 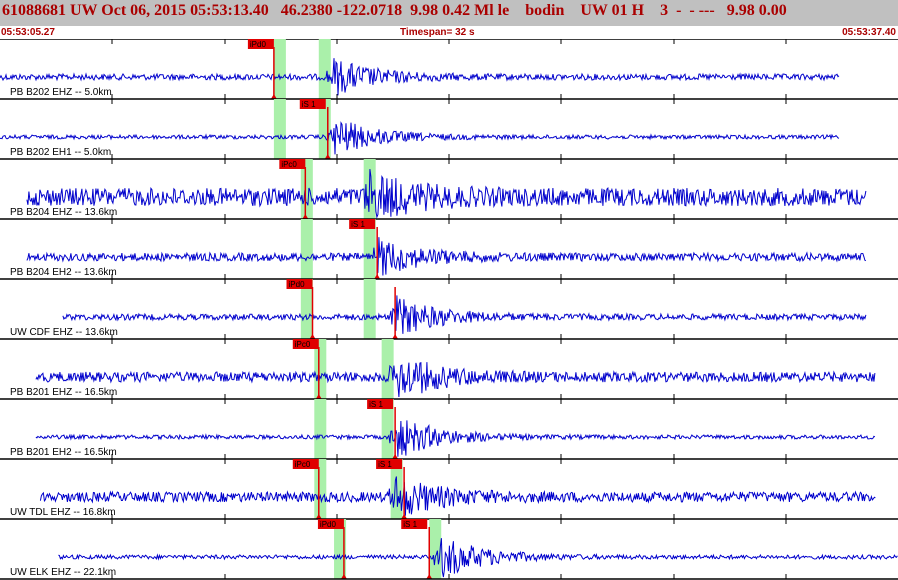 What do you see at coordinates (63, 452) in the screenshot?
I see `station-label: PB B201 EH2 -- 16.5km` at bounding box center [63, 452].